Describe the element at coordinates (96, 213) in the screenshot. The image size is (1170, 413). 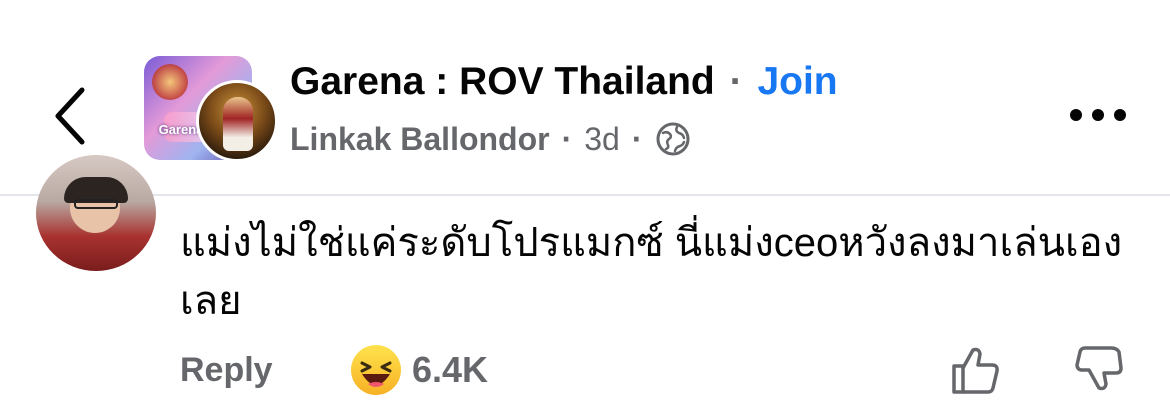
I see `commenter-avatar` at that location.